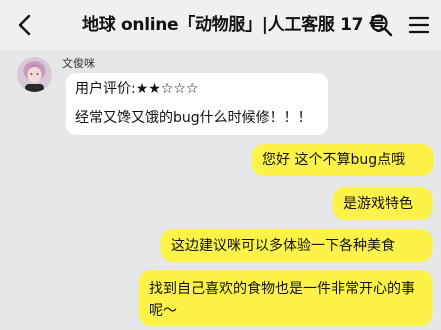 The image size is (441, 330). I want to click on outgoing-message-bubble: 找到自己喜欢的食物也是一件非常开心的事呢～, so click(286, 298).